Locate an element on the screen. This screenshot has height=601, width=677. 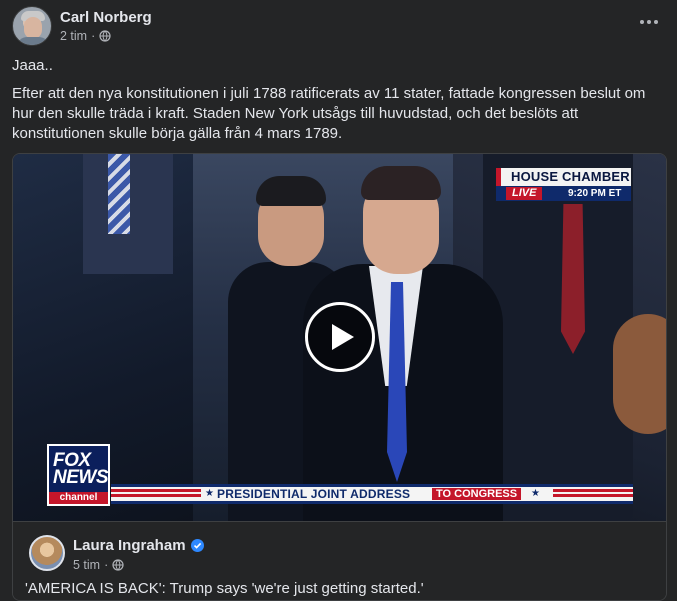
post-header: Carl Norberg 2 tim · is located at coordinates (338, 26).